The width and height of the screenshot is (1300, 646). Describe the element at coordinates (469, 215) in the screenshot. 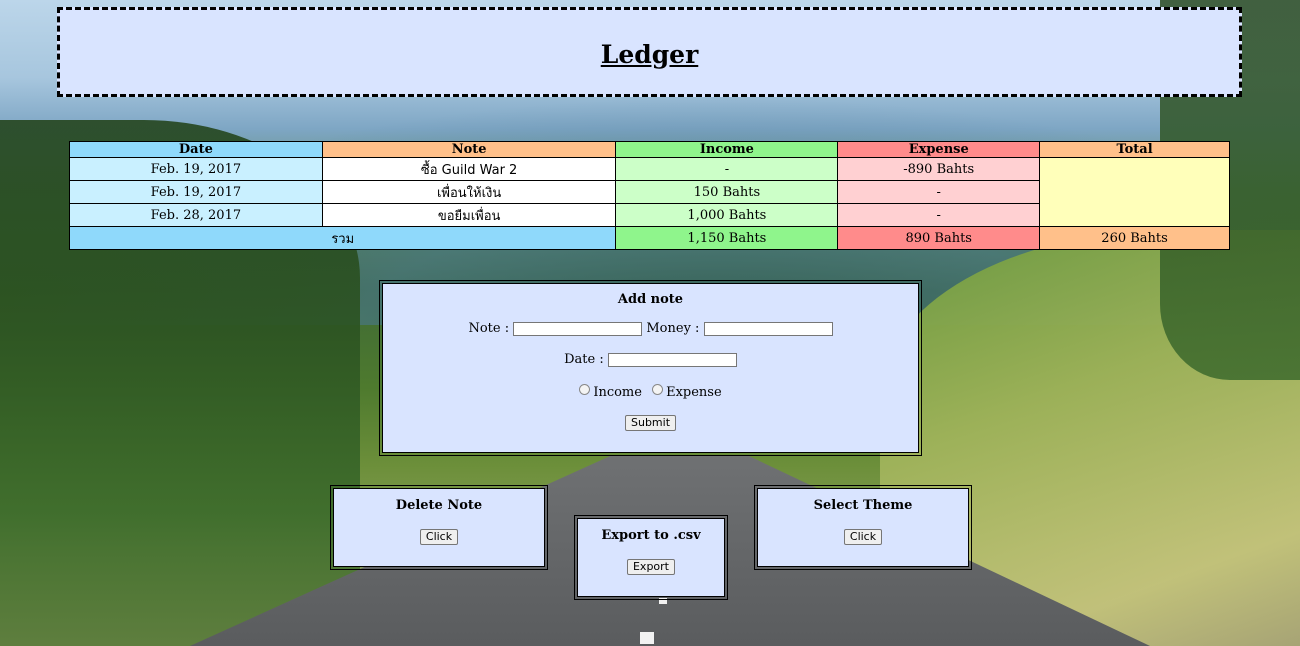

I see `cell-note: ขอยืมเพื่อน` at that location.